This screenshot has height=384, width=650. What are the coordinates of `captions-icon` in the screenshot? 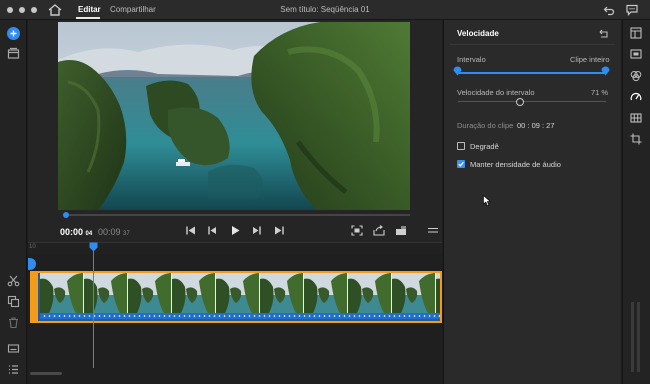 It's located at (13, 348).